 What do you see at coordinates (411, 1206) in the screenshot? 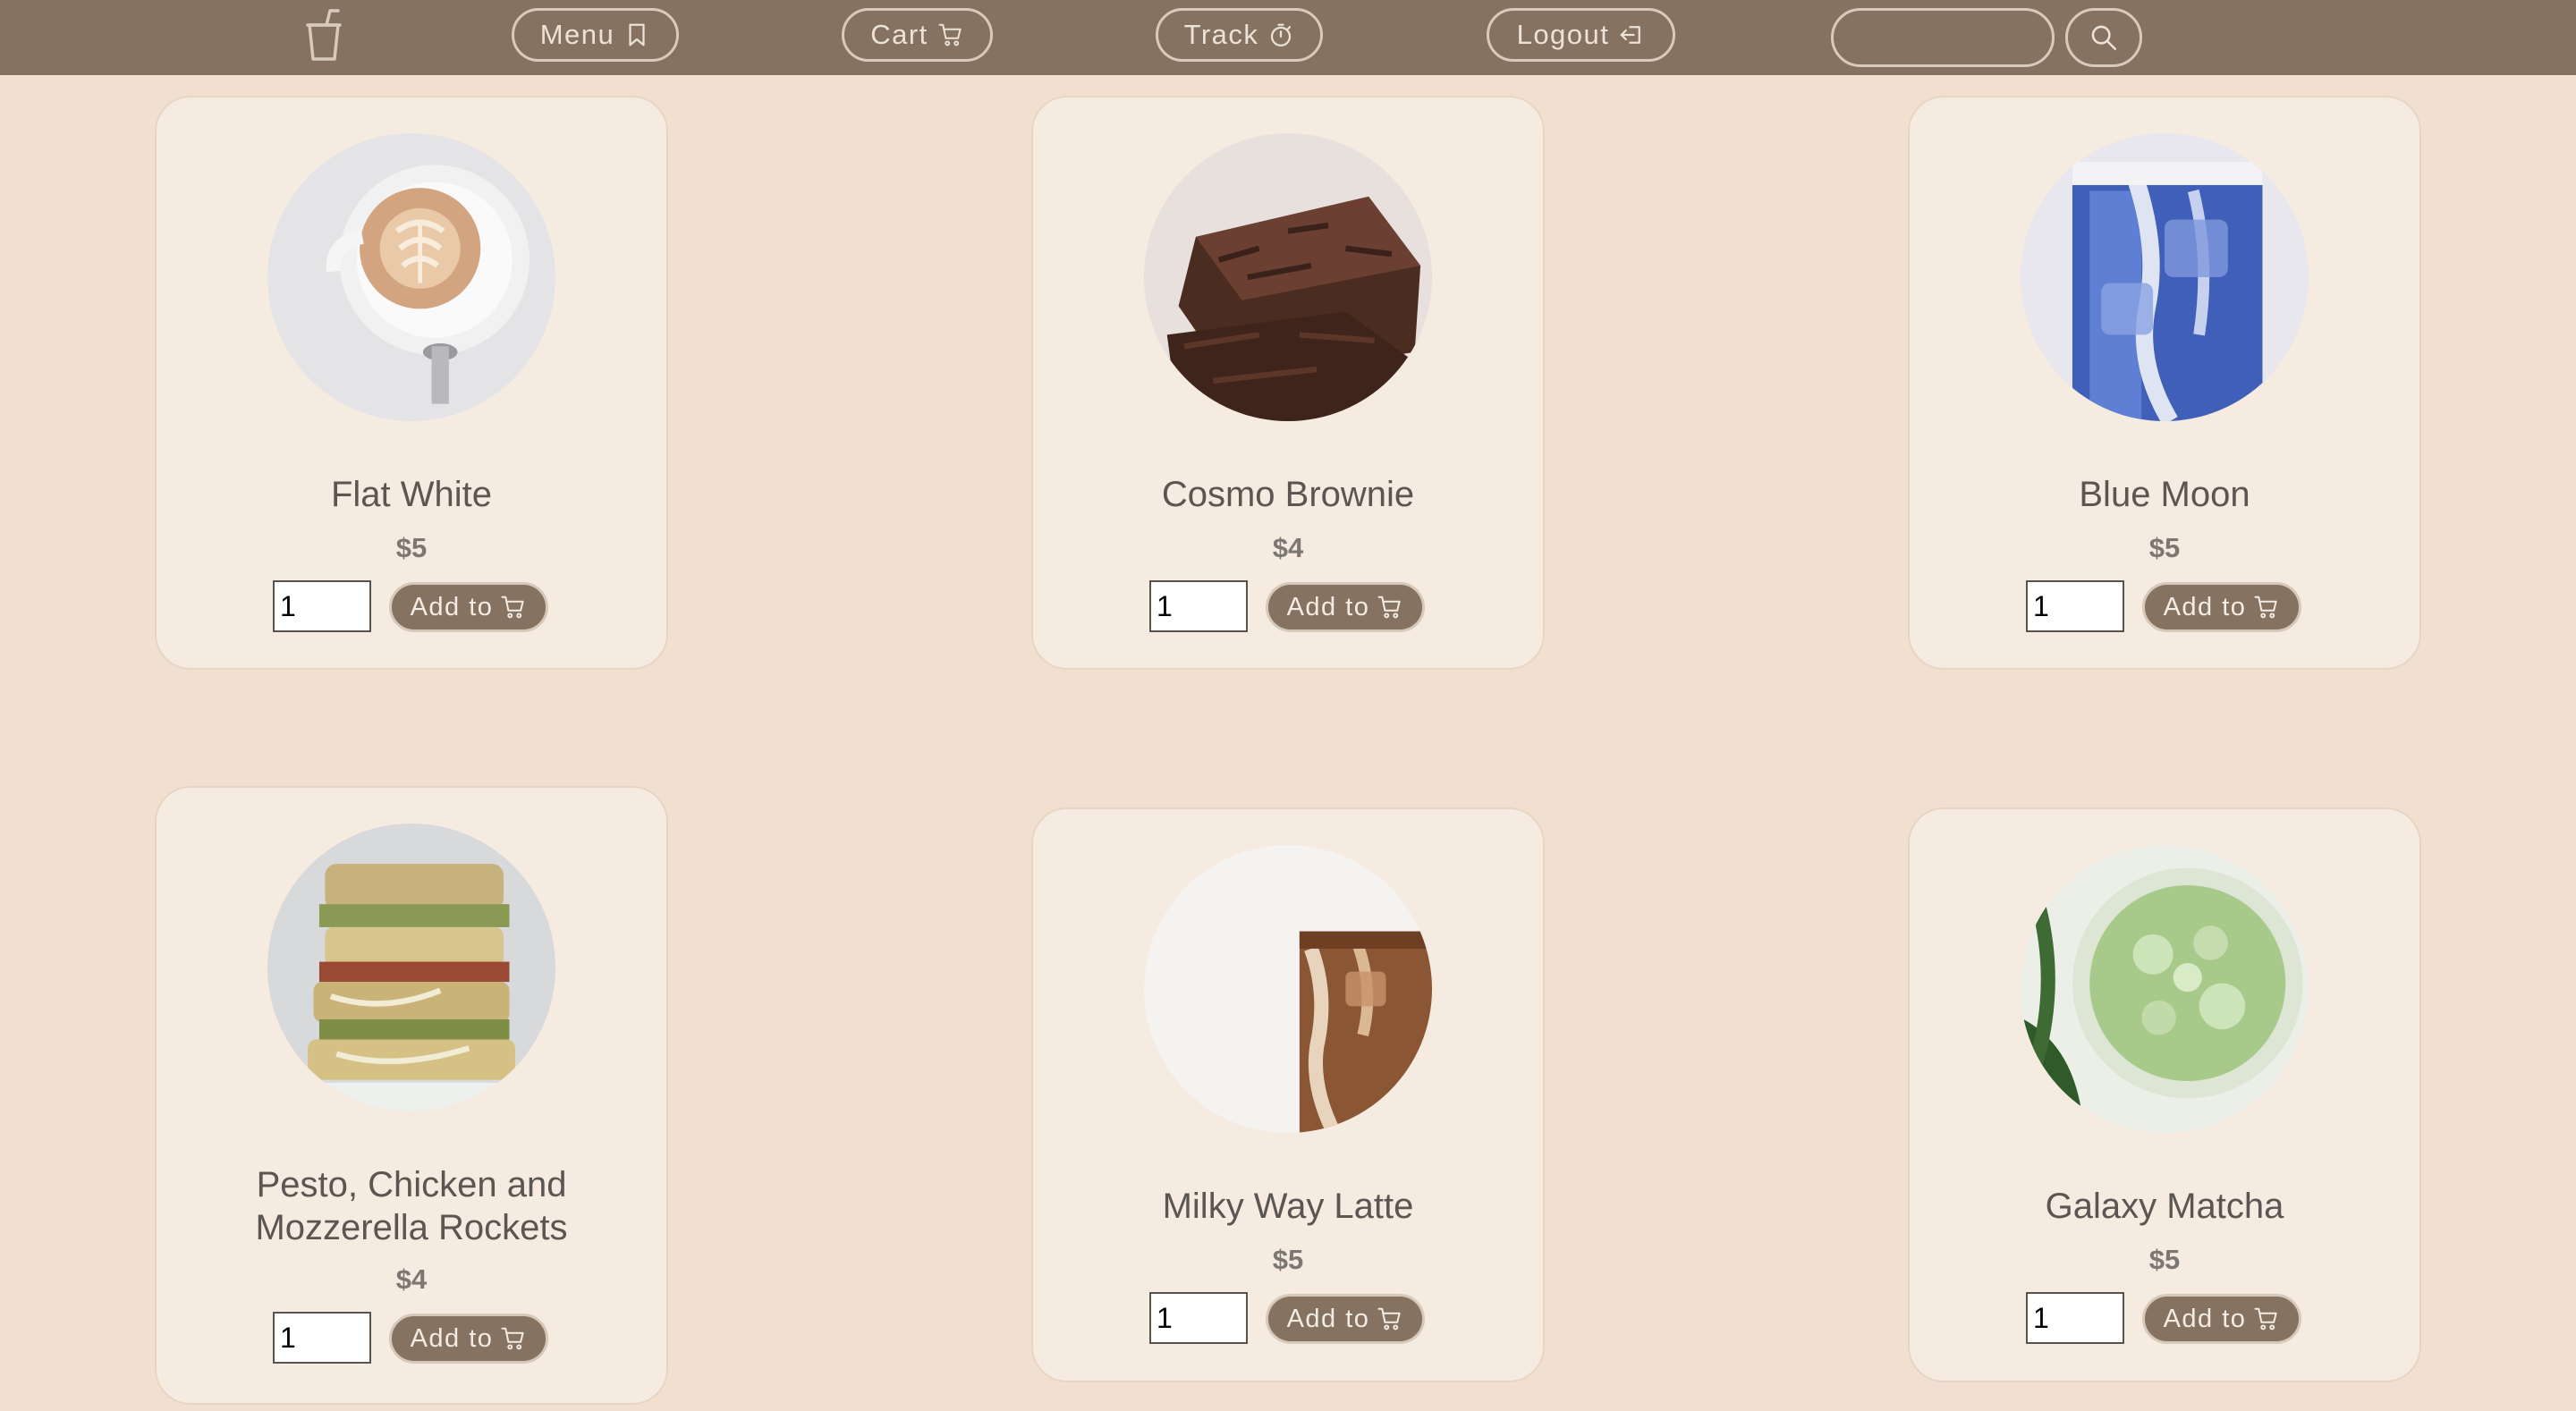
I see `product-name: Pesto, Chicken and Mozzerella Rockets` at bounding box center [411, 1206].